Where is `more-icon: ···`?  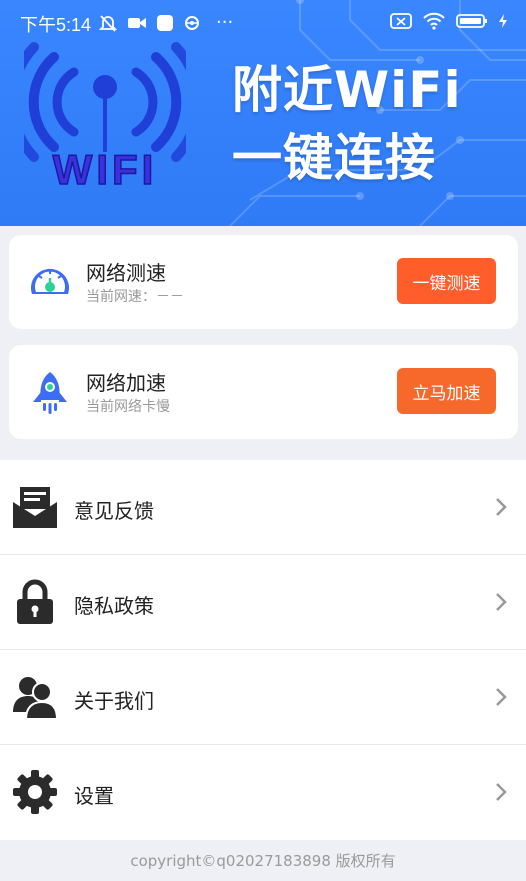 more-icon: ··· is located at coordinates (225, 22).